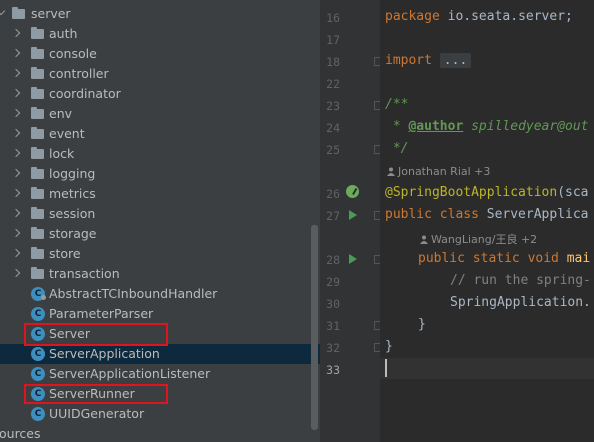 This screenshot has width=594, height=442. Describe the element at coordinates (73, 53) in the screenshot. I see `tree-item-label: console` at that location.